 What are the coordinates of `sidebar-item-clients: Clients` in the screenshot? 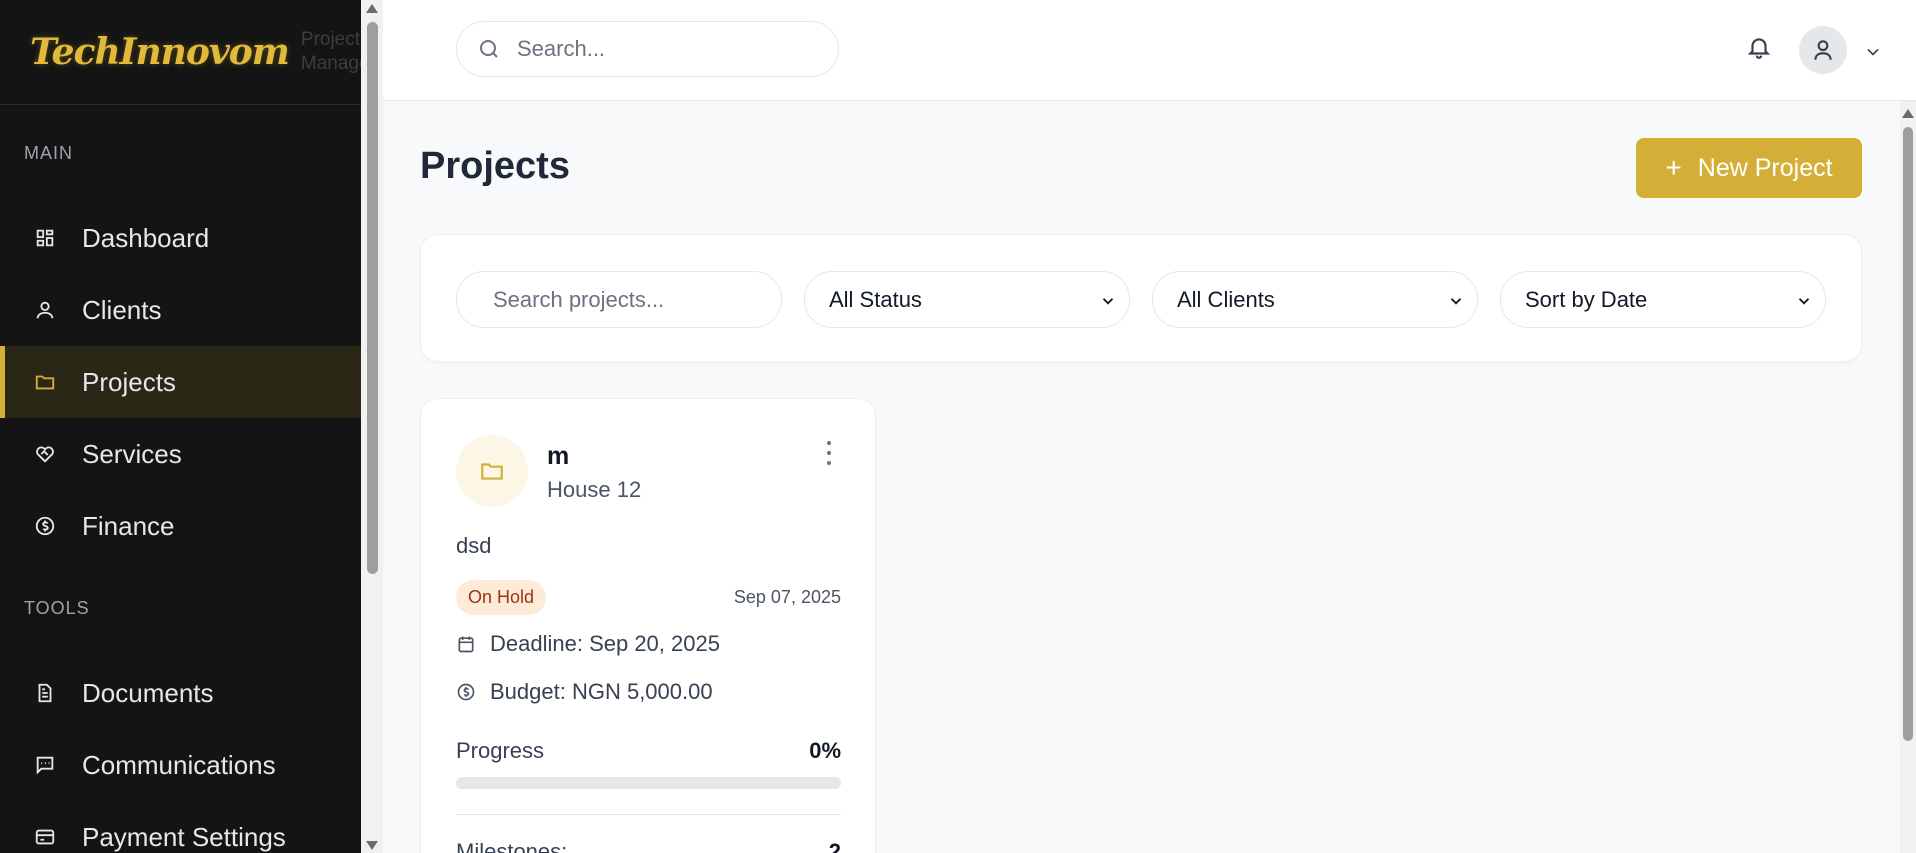 It's located at (180, 310).